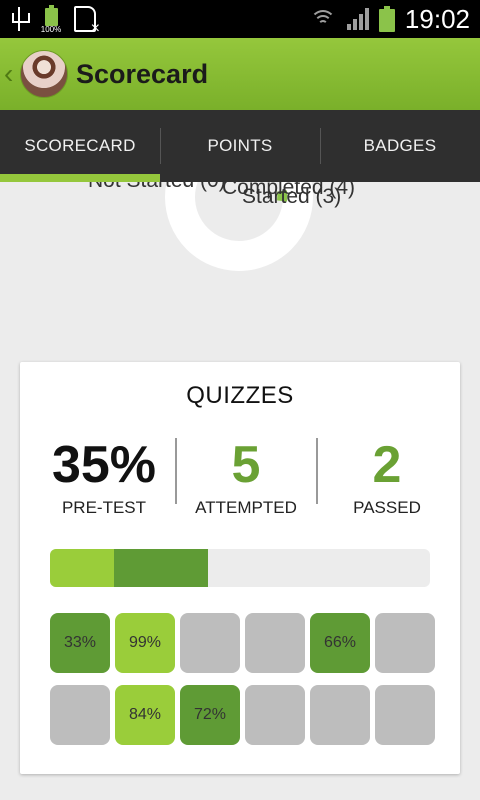 This screenshot has width=480, height=800. I want to click on donut-label-completed: Completed (4), so click(289, 190).